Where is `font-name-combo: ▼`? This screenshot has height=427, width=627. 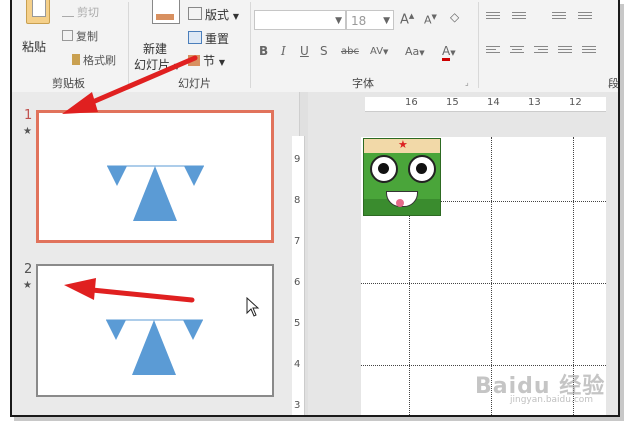
font-name-combo: ▼ is located at coordinates (300, 20).